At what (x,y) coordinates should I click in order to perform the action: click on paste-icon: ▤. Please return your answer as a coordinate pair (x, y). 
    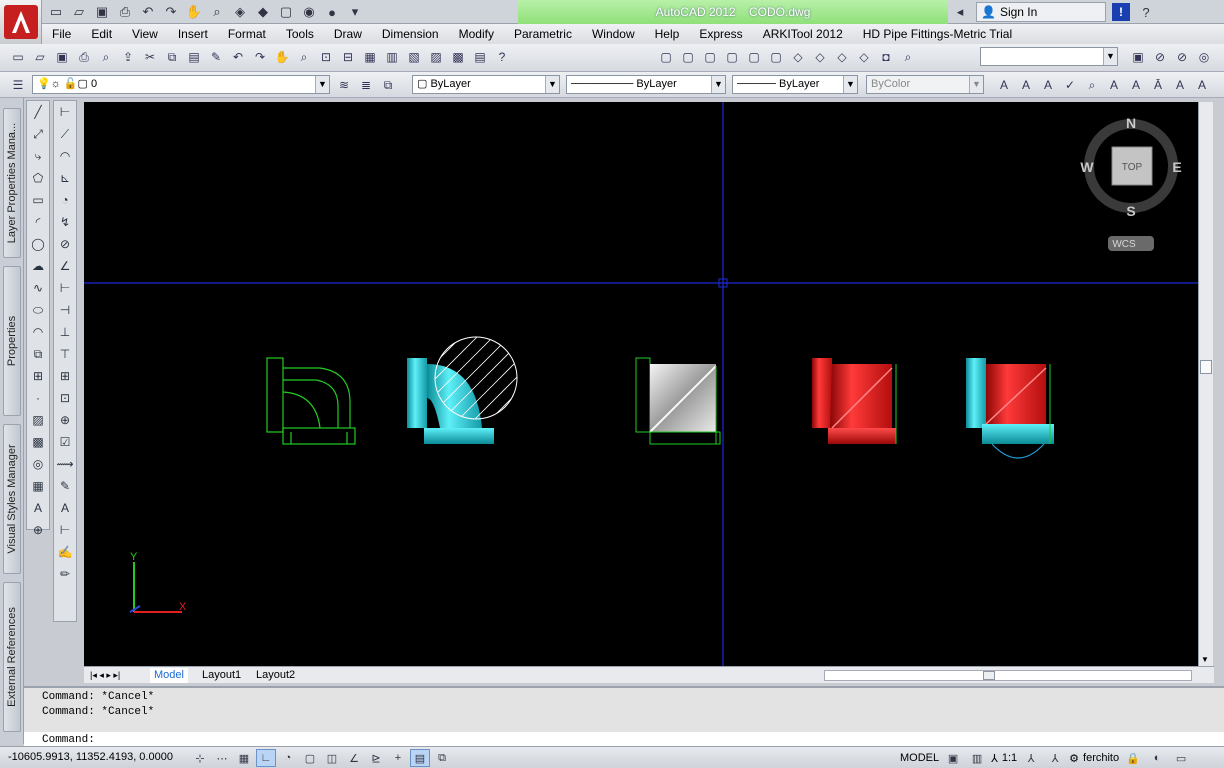
    Looking at the image, I should click on (194, 57).